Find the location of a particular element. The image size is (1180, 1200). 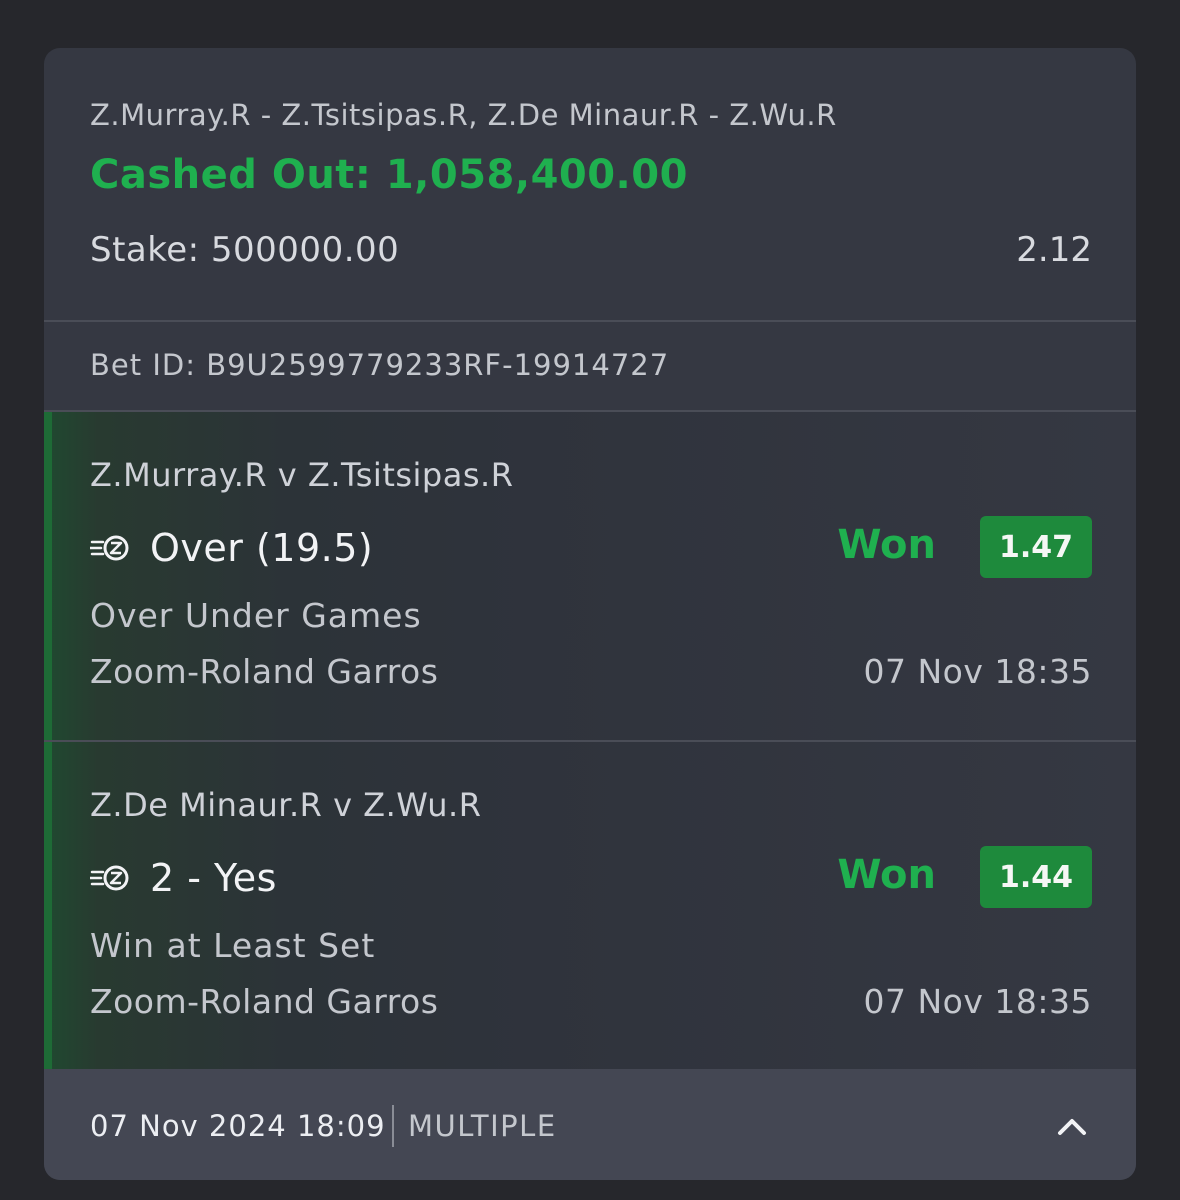

leg-match: Z.De Minaur.R v Z.Wu.R is located at coordinates (286, 805).